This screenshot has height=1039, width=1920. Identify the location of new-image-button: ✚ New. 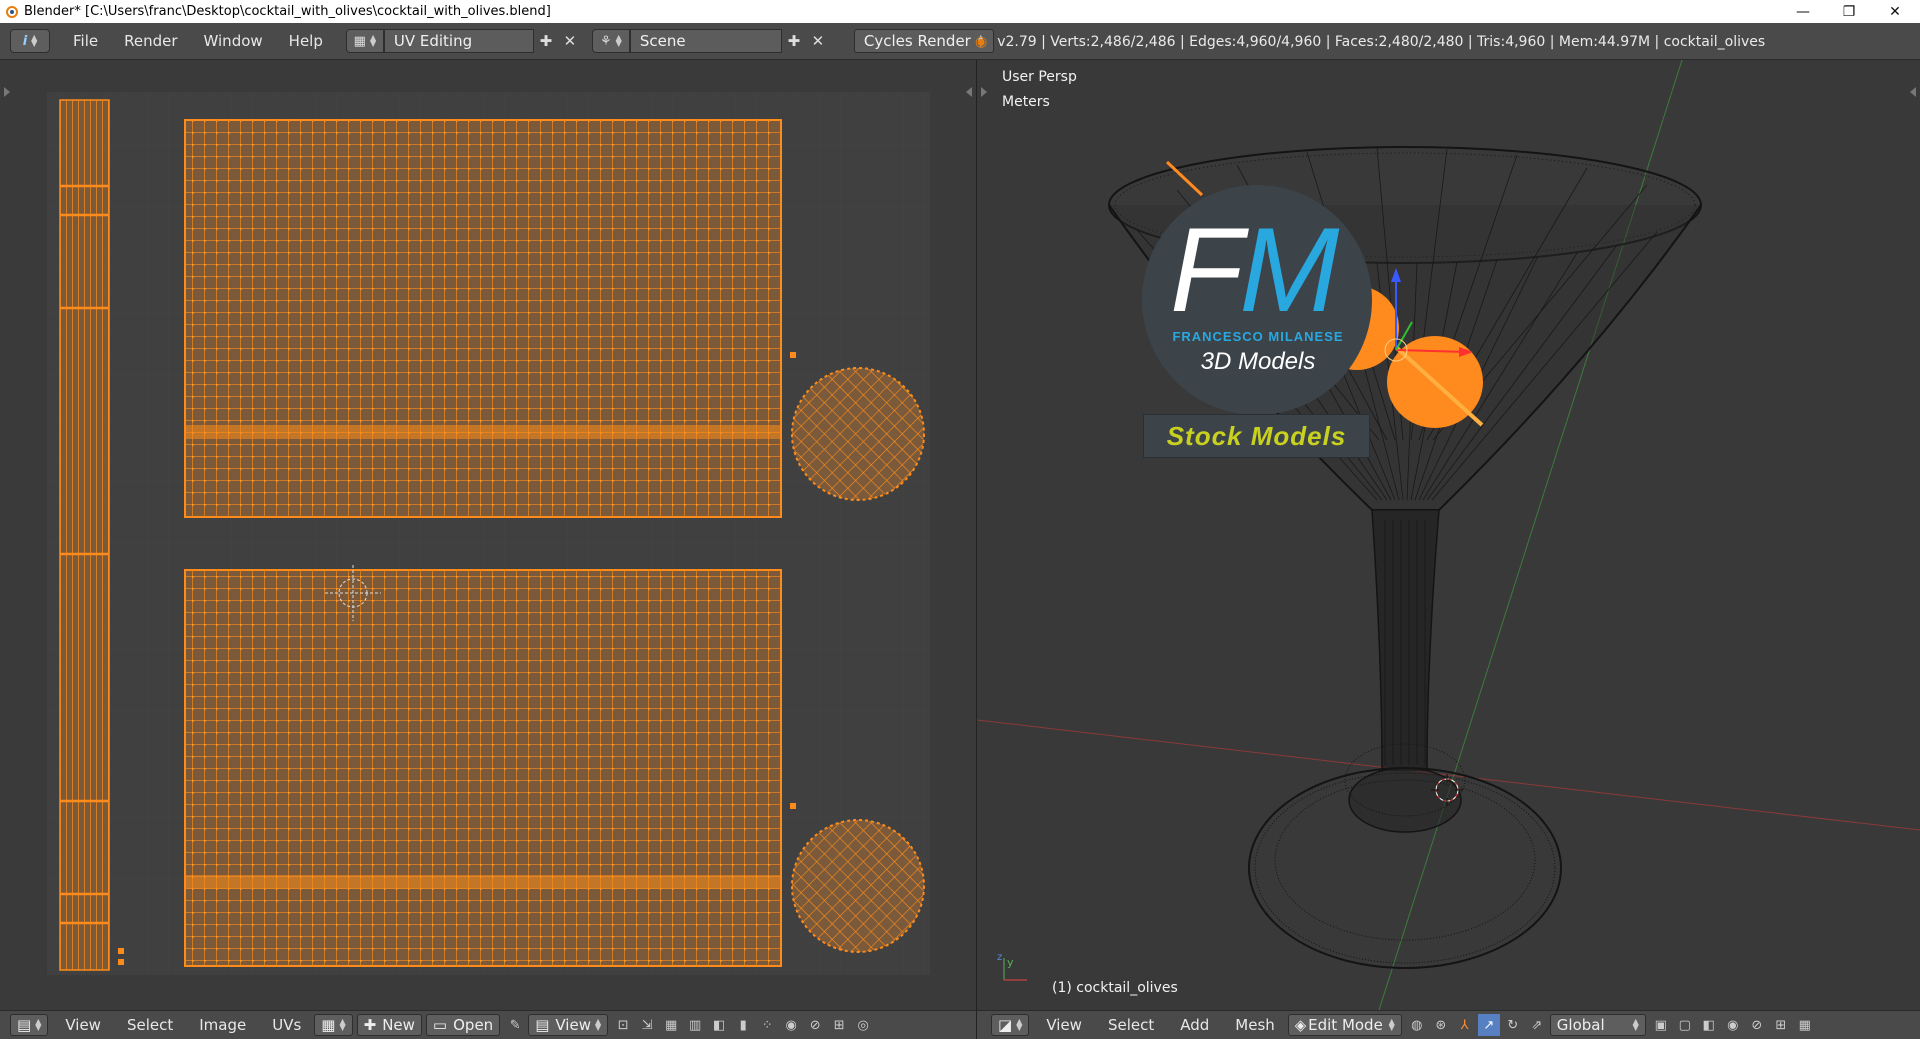
(389, 1025).